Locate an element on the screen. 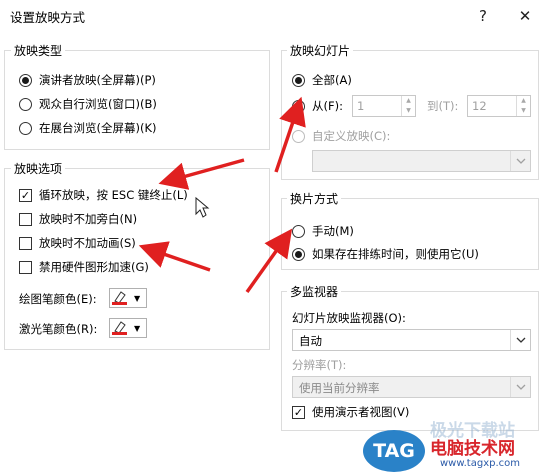 The image size is (543, 475). arrow-to-from-radio is located at coordinates (290, 134).